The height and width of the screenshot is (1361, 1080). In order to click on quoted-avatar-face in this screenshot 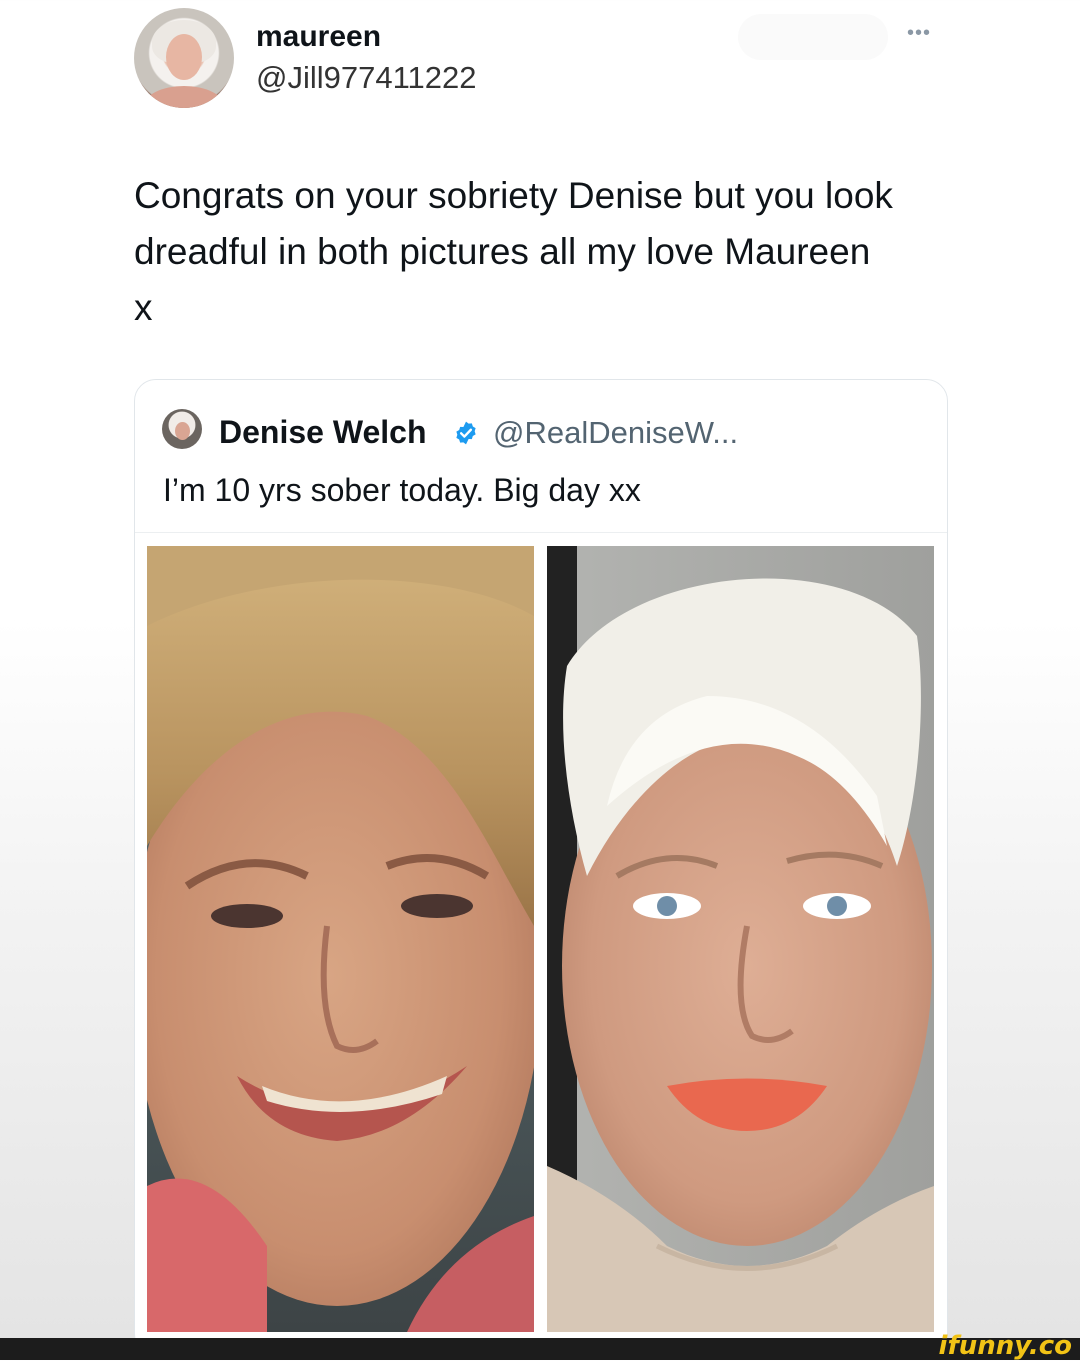, I will do `click(182, 431)`.